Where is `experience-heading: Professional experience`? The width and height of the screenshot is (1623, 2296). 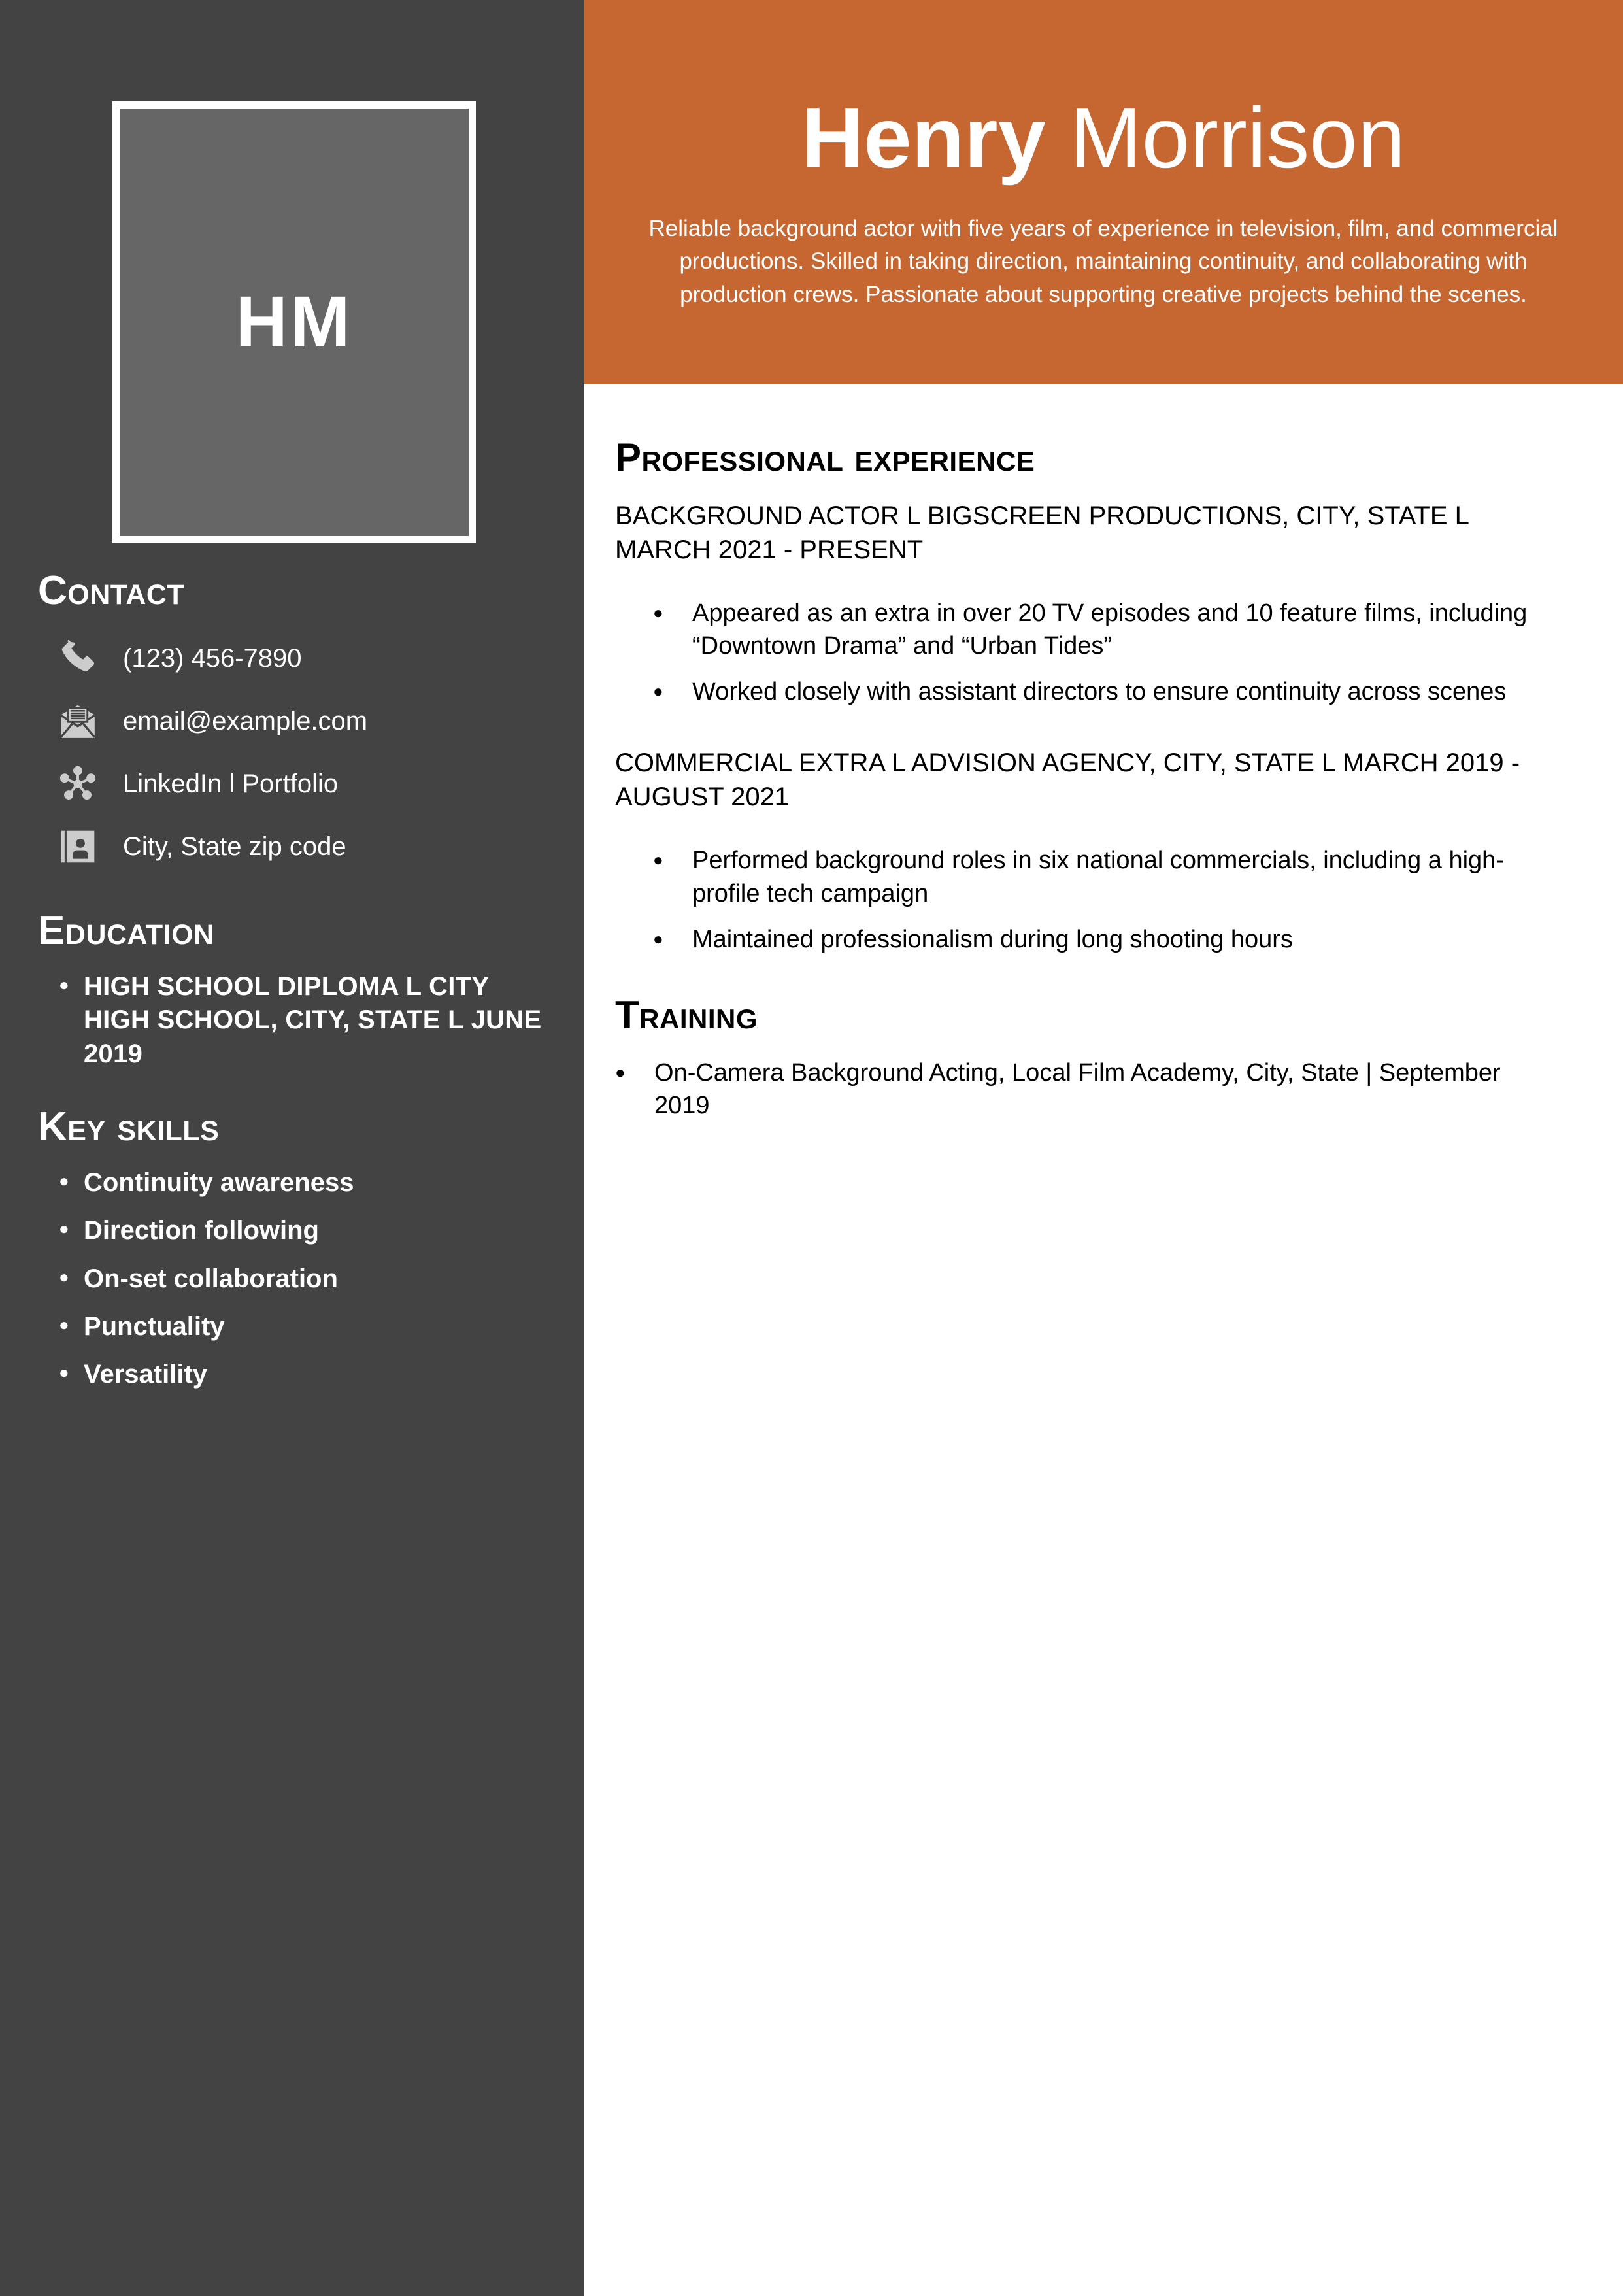 experience-heading: Professional experience is located at coordinates (825, 457).